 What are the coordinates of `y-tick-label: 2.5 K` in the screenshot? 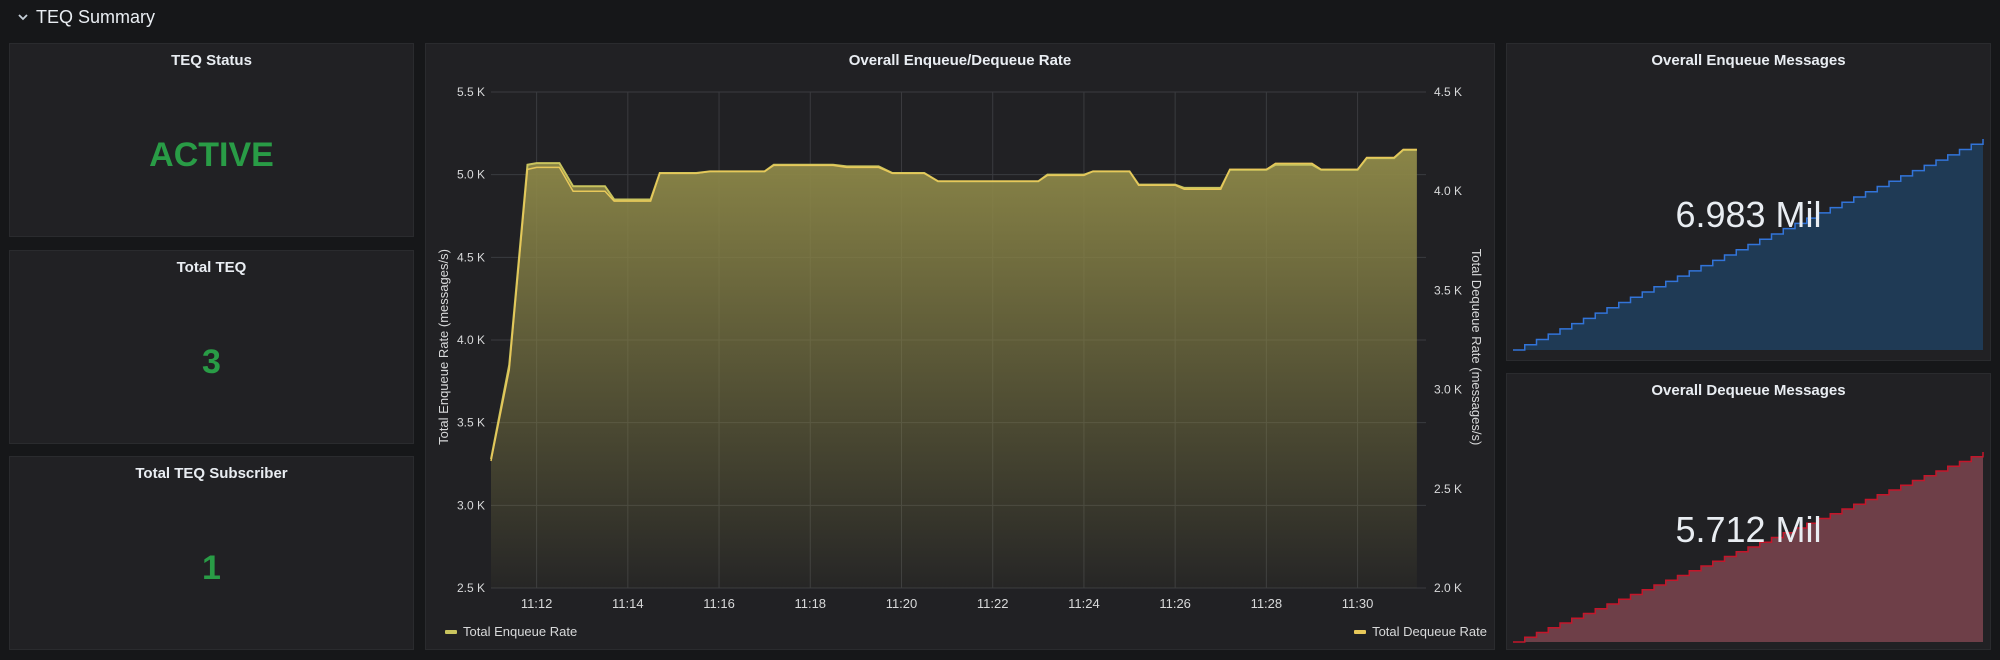 It's located at (471, 588).